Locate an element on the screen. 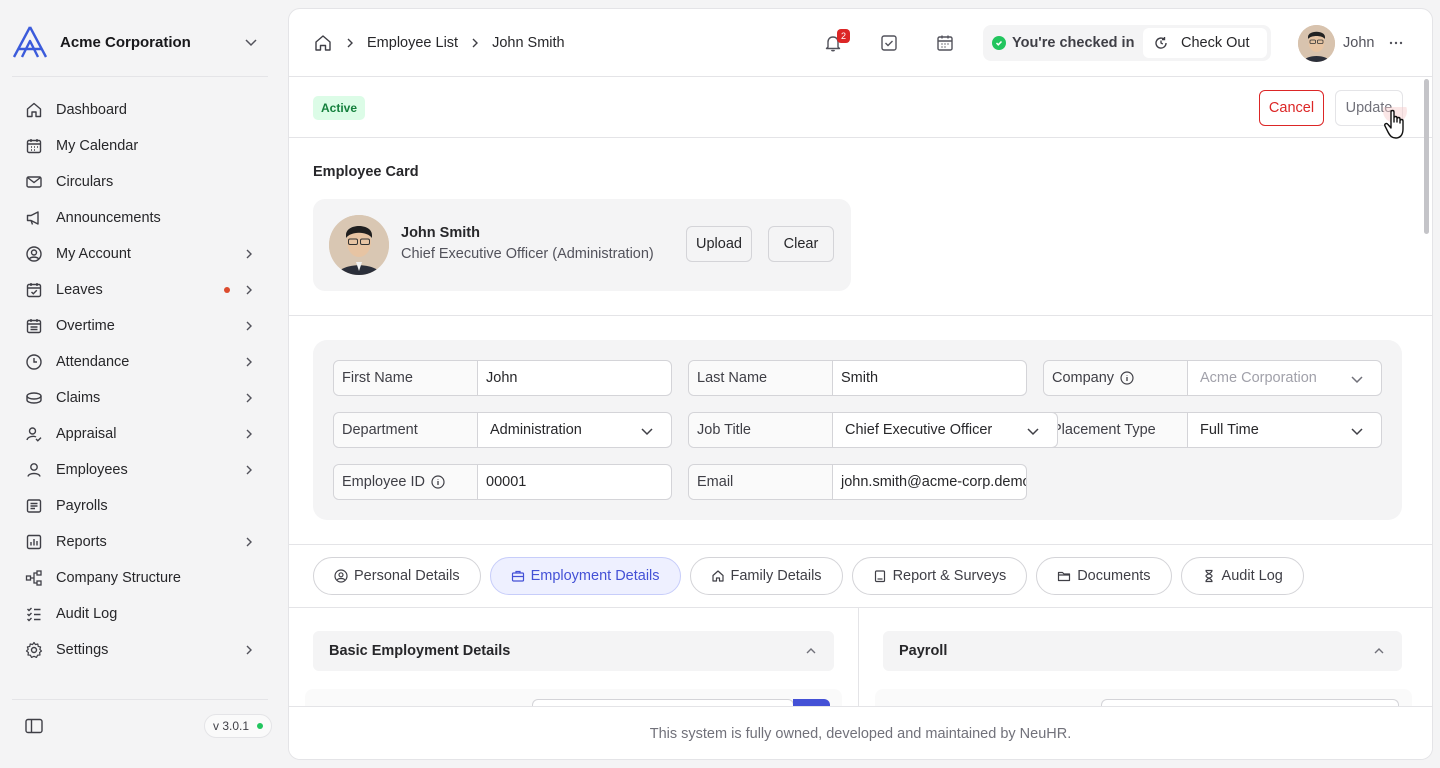 The image size is (1440, 768). field-label-text: Company is located at coordinates (1083, 378).